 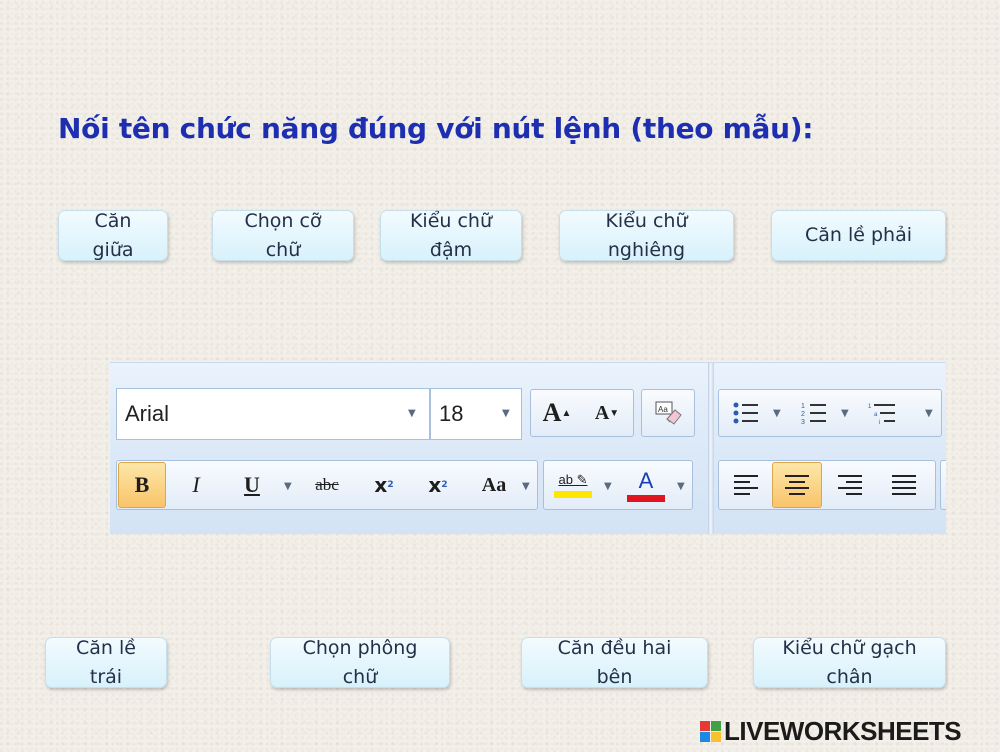 I want to click on liveworksheets-text: LIVEWORKSHEETS, so click(x=843, y=731).